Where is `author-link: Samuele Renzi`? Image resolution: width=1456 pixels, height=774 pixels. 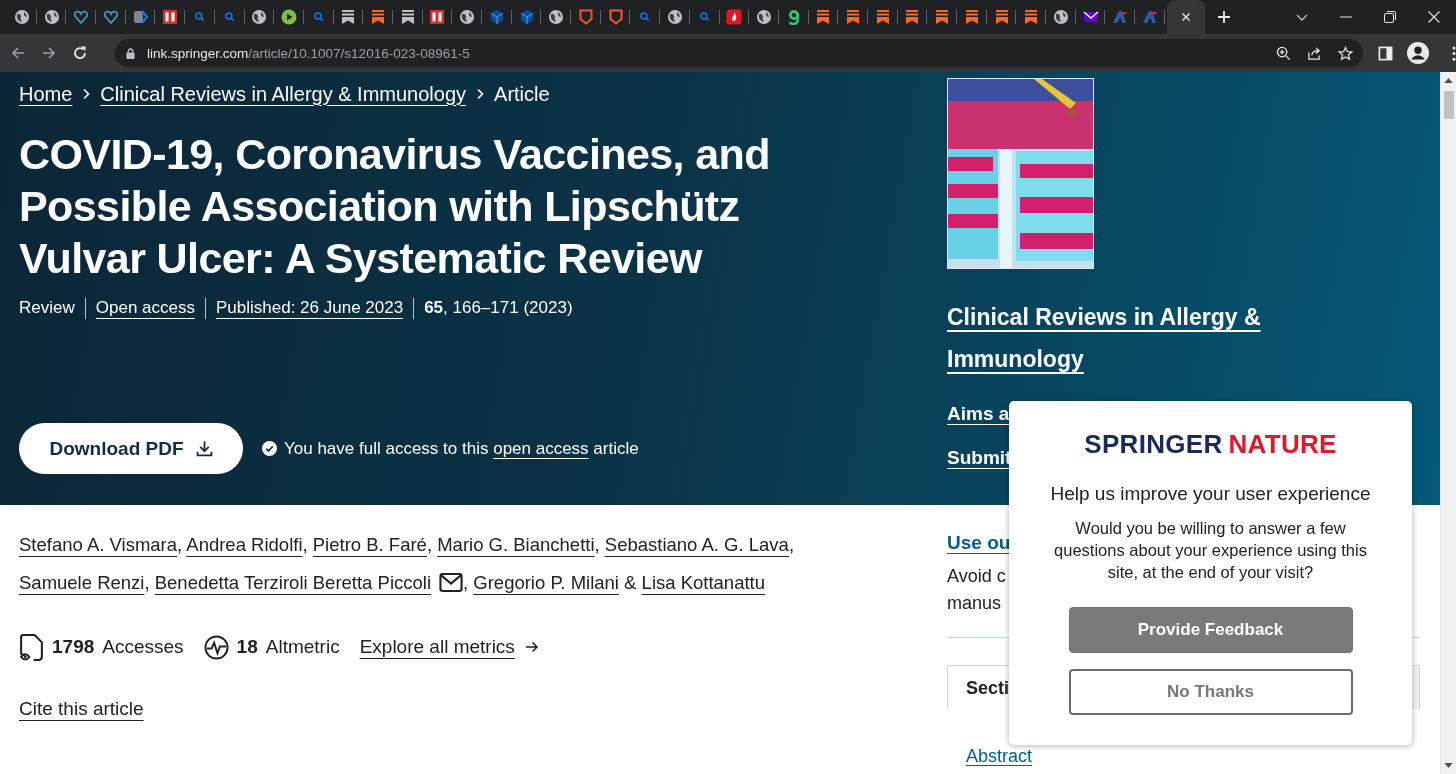
author-link: Samuele Renzi is located at coordinates (82, 582).